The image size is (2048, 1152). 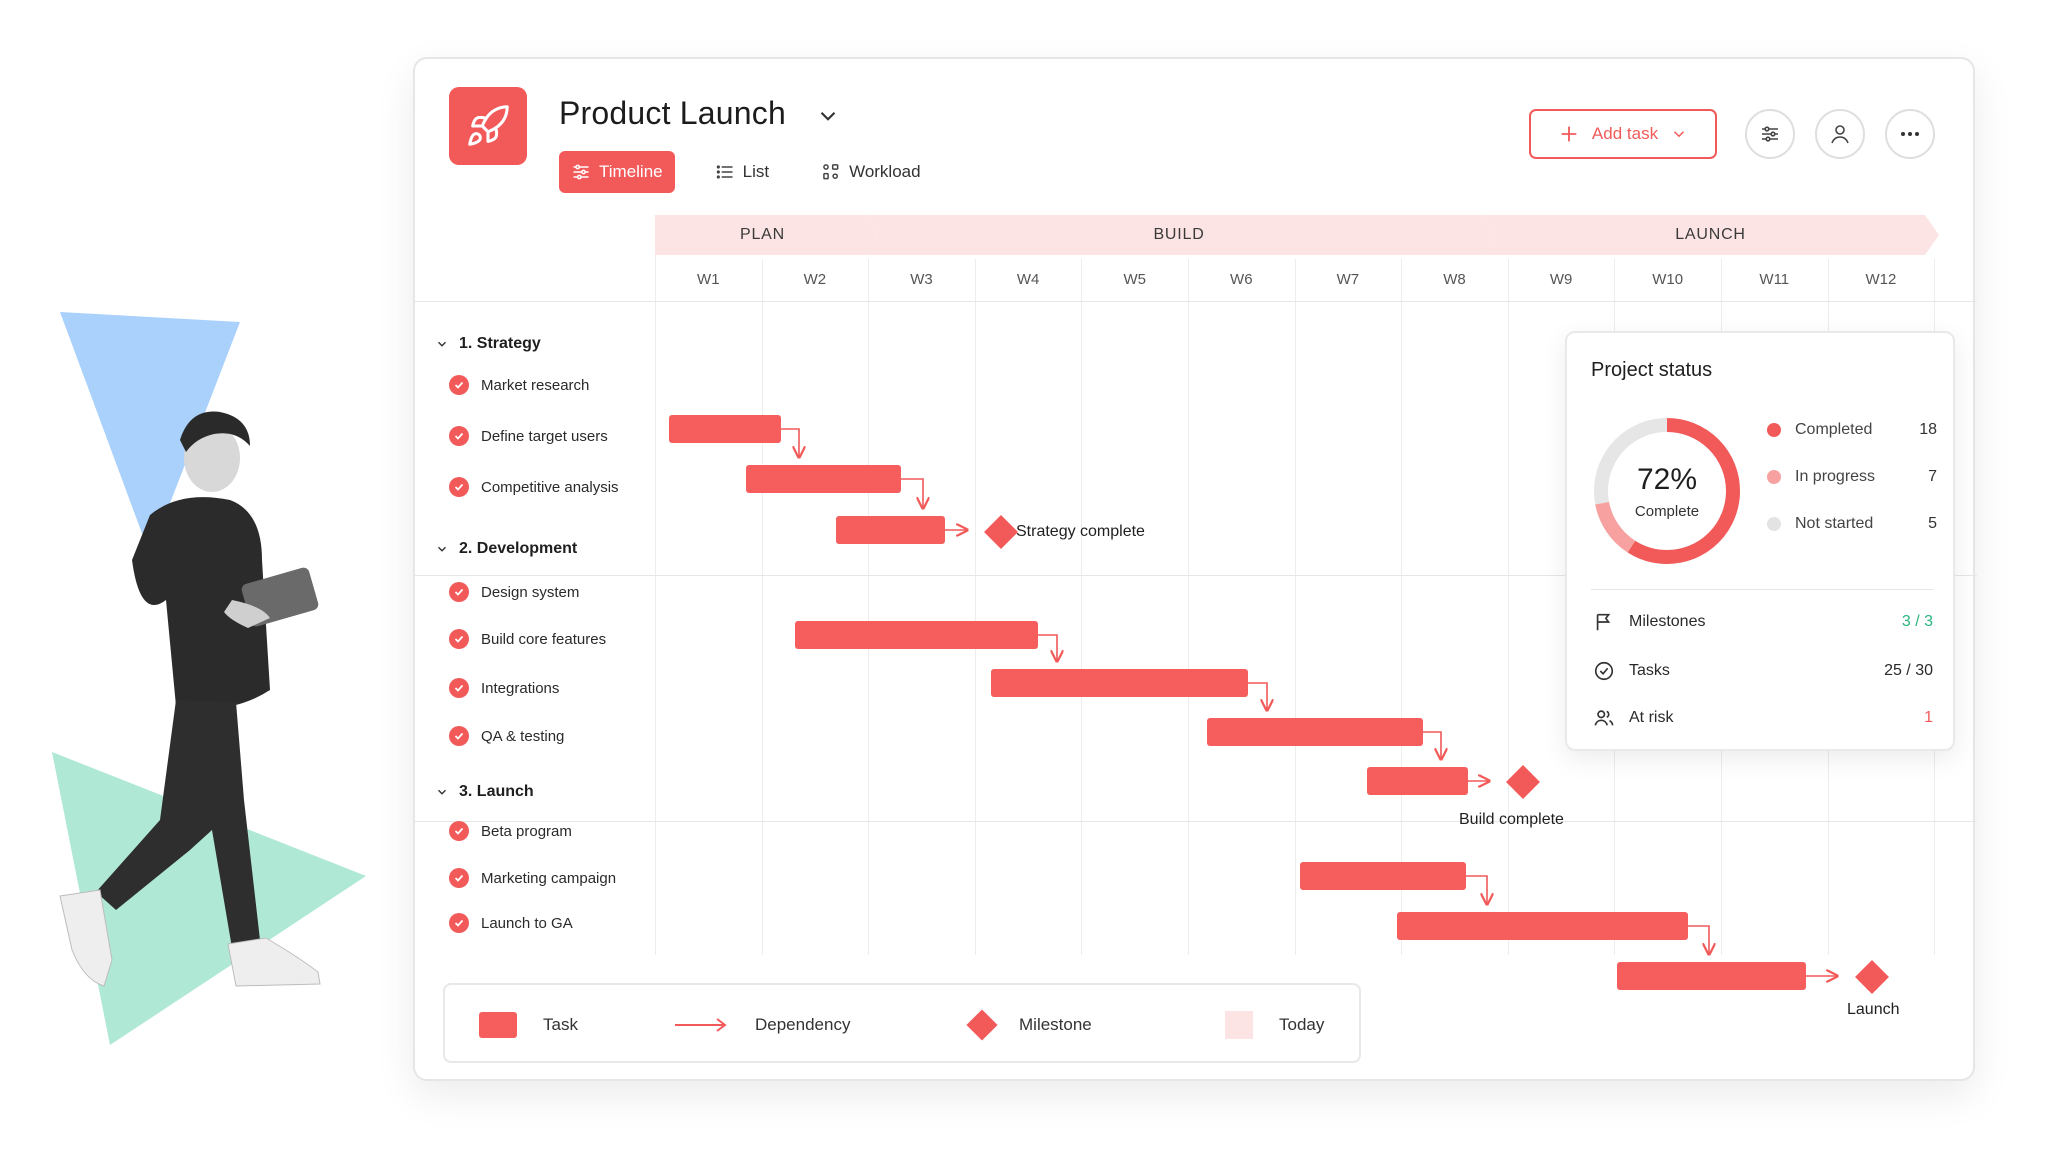 I want to click on legend-completed: Completed 18, so click(x=1852, y=430).